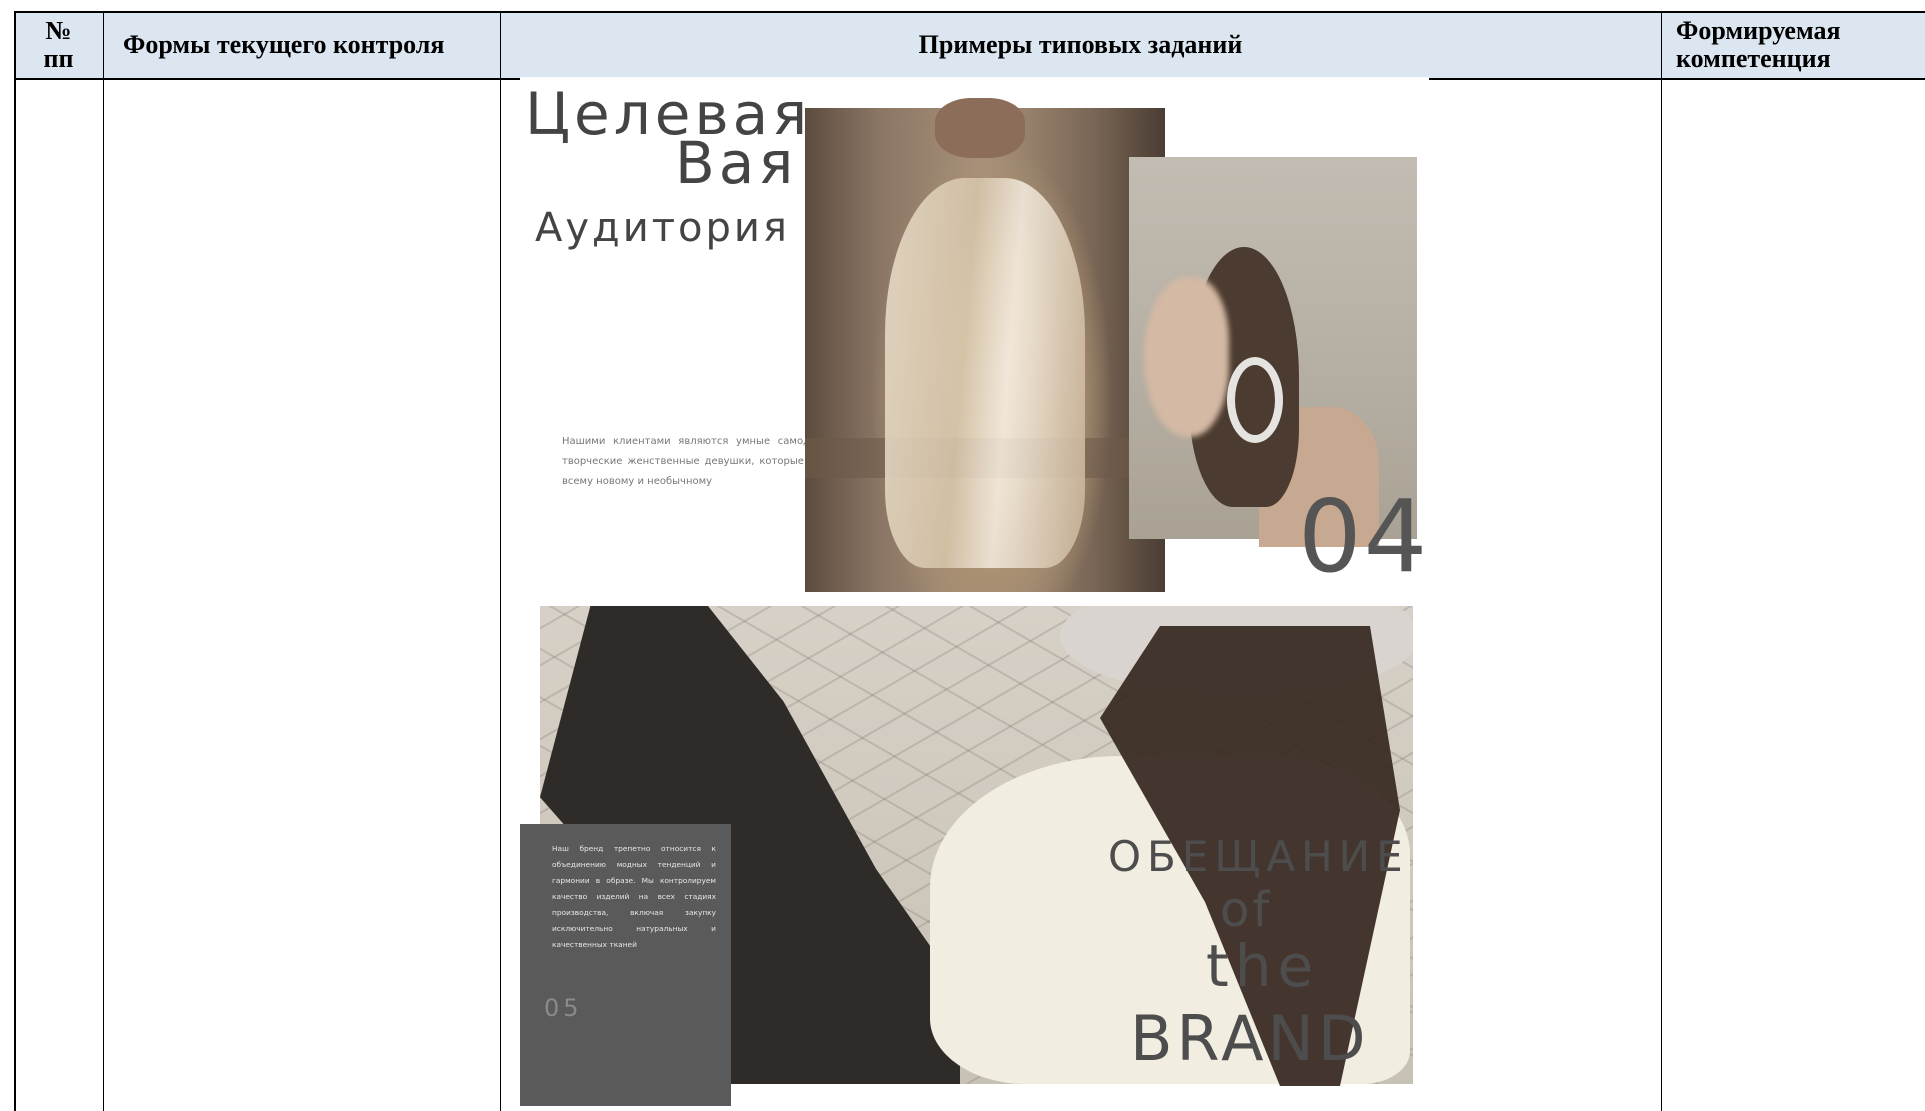 Image resolution: width=1925 pixels, height=1111 pixels. Describe the element at coordinates (1263, 966) in the screenshot. I see `brand-promise-line3: the` at that location.